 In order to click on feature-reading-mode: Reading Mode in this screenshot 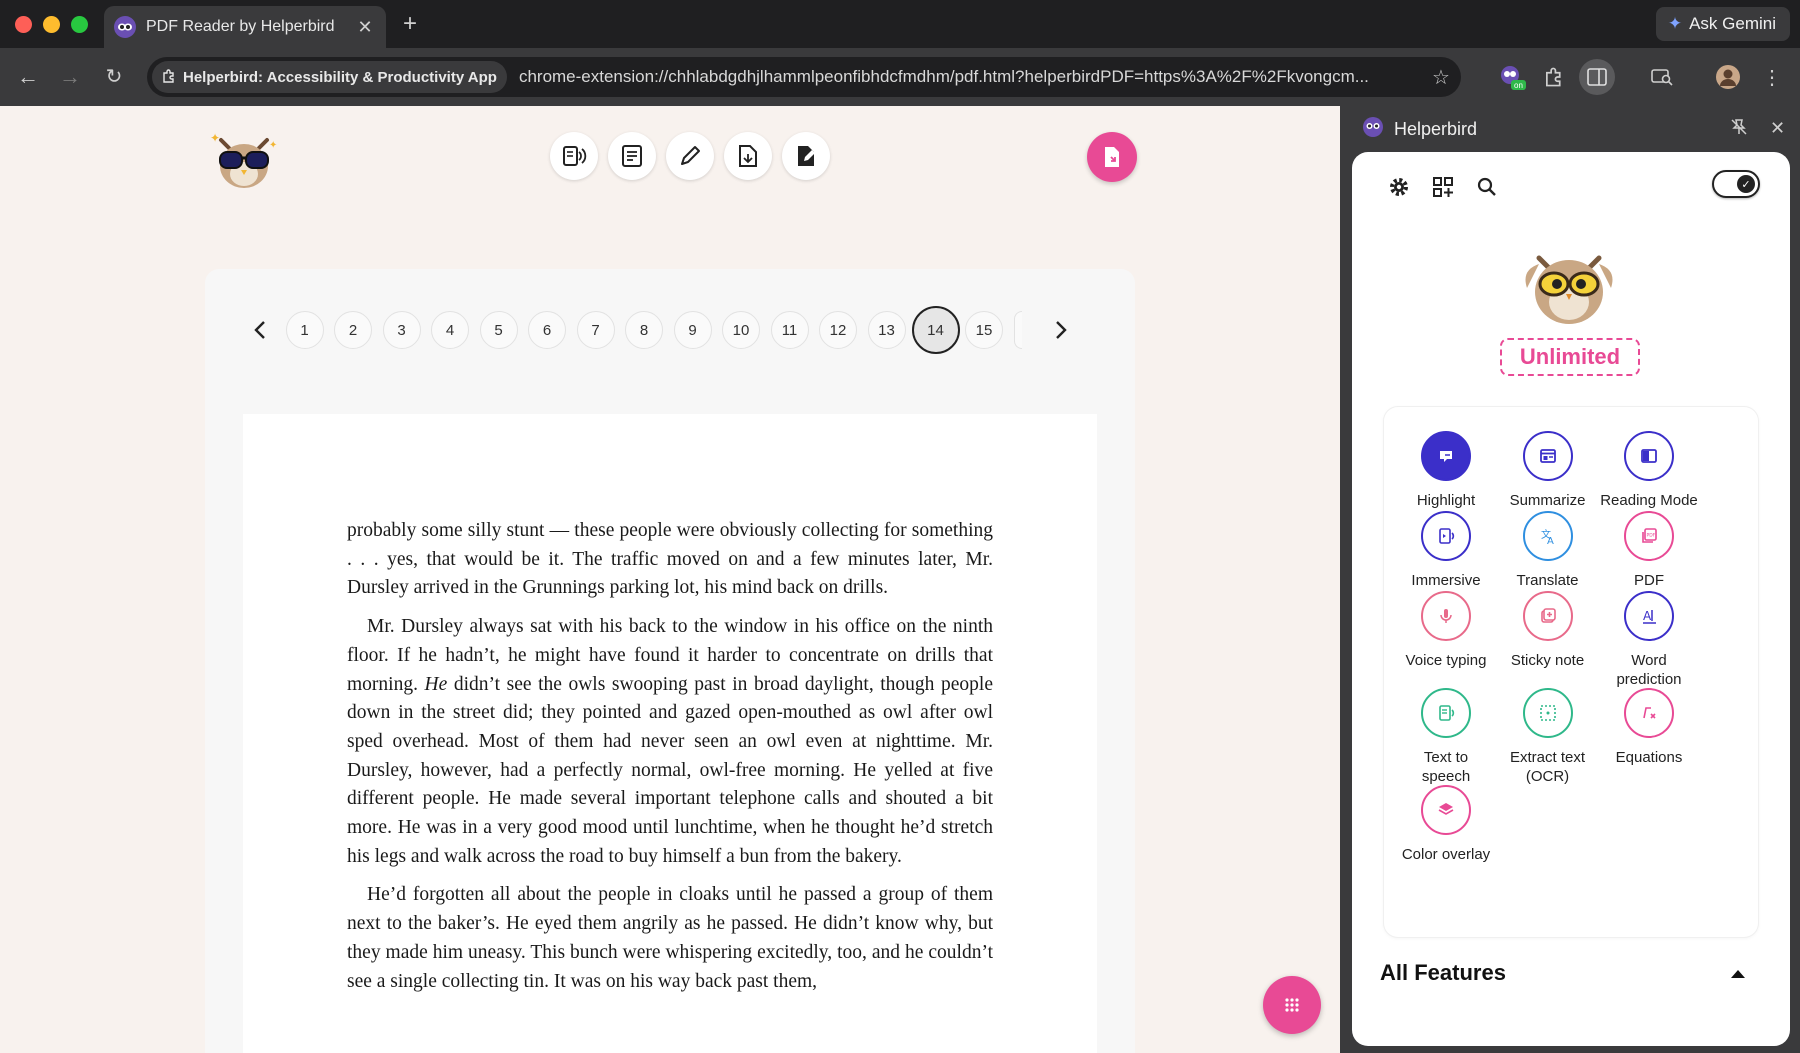, I will do `click(1649, 470)`.